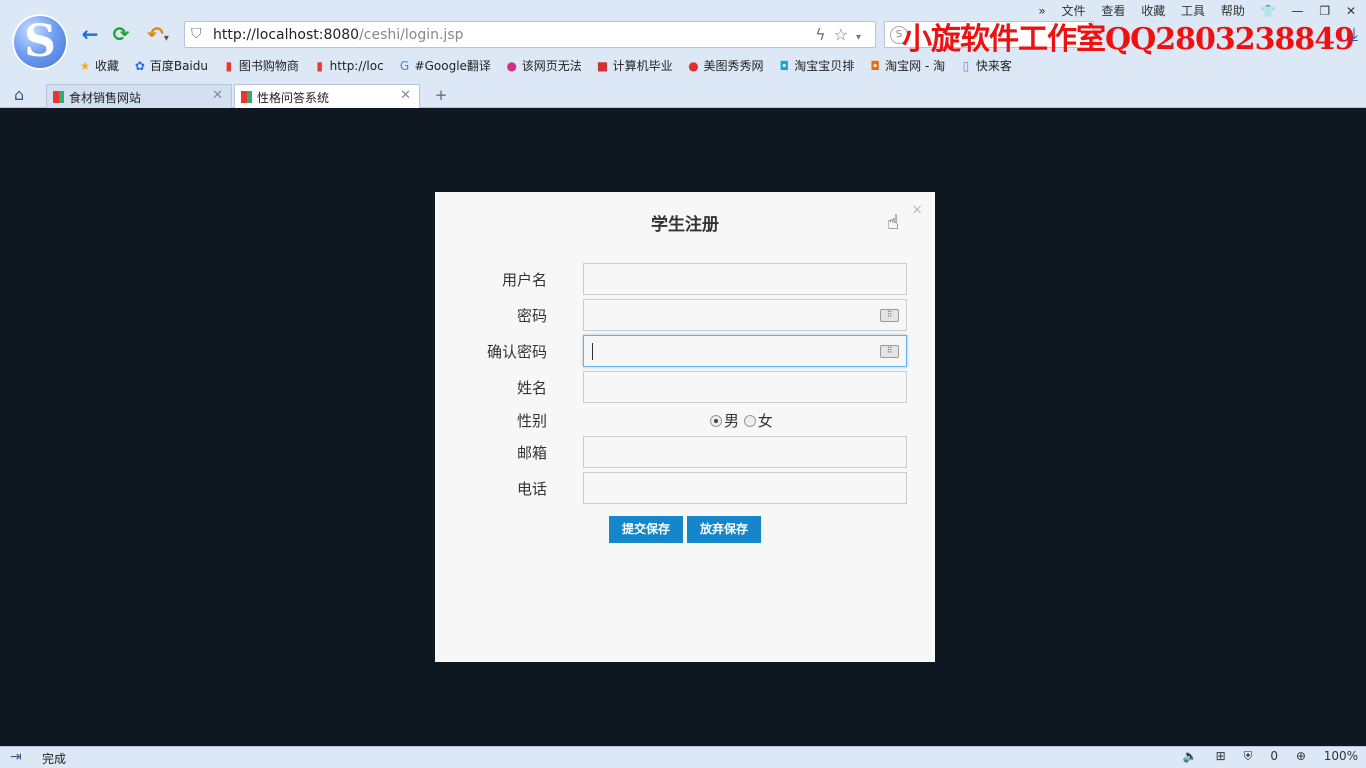 The width and height of the screenshot is (1366, 768). Describe the element at coordinates (543, 65) in the screenshot. I see `bookmark-item: ● 该网页无法` at that location.